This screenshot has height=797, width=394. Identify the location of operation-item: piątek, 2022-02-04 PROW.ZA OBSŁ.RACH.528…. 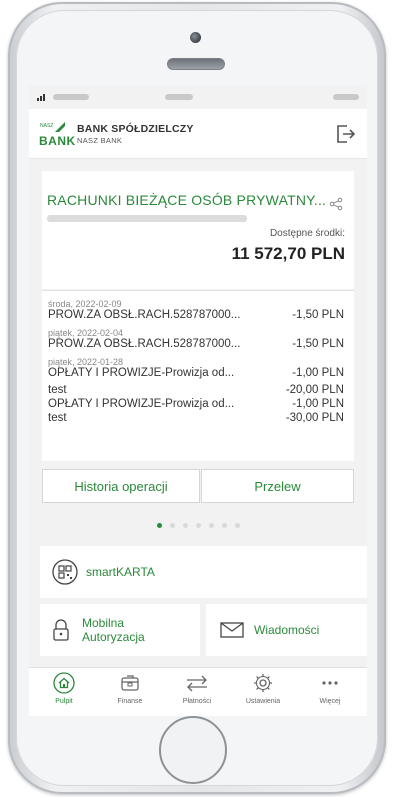
(196, 339).